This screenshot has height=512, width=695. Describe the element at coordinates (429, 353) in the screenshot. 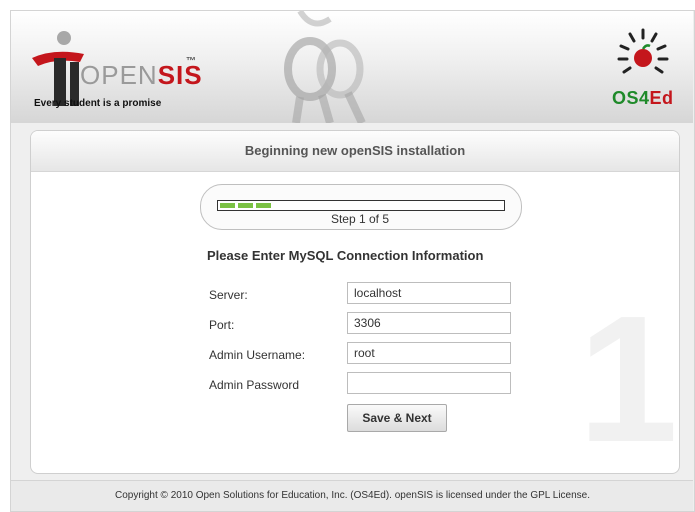

I see `admin-username-input` at that location.